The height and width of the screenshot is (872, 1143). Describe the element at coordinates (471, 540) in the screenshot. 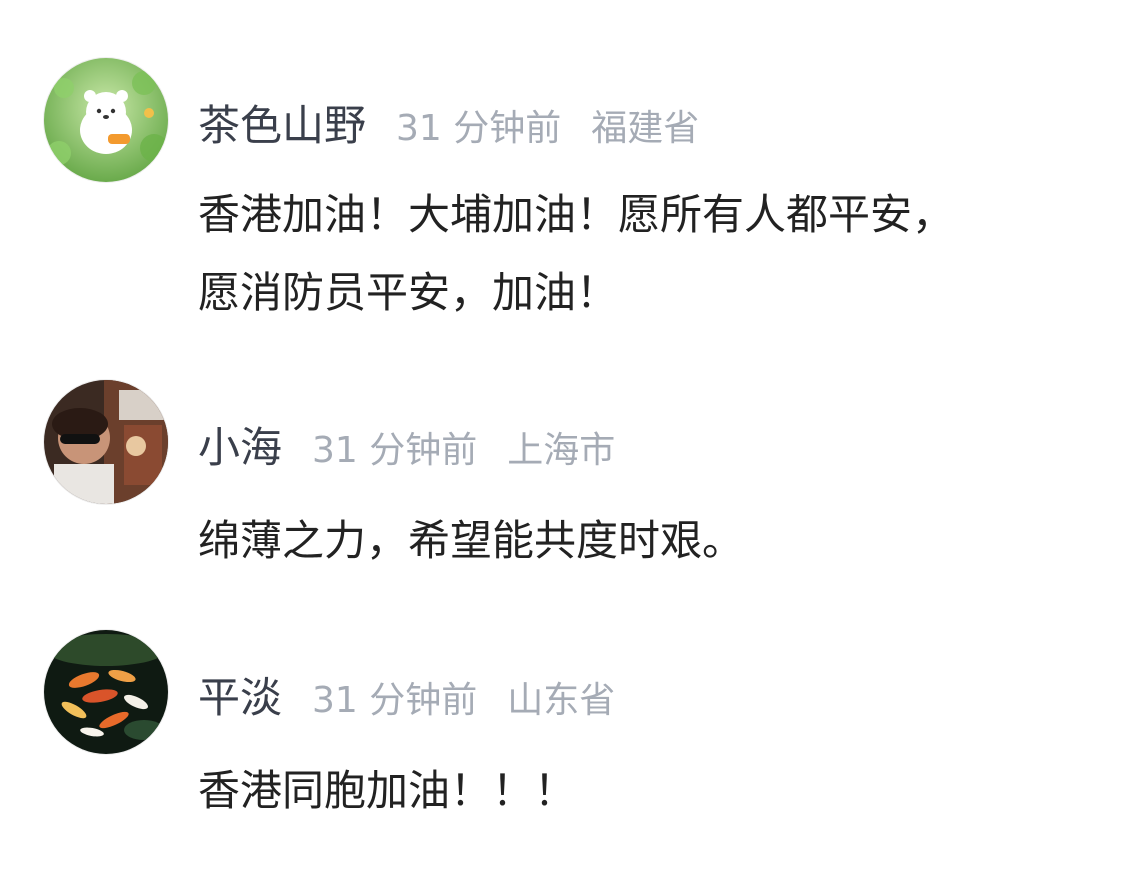

I see `comment-line: 绵薄之力，希望能共度时艰。` at that location.